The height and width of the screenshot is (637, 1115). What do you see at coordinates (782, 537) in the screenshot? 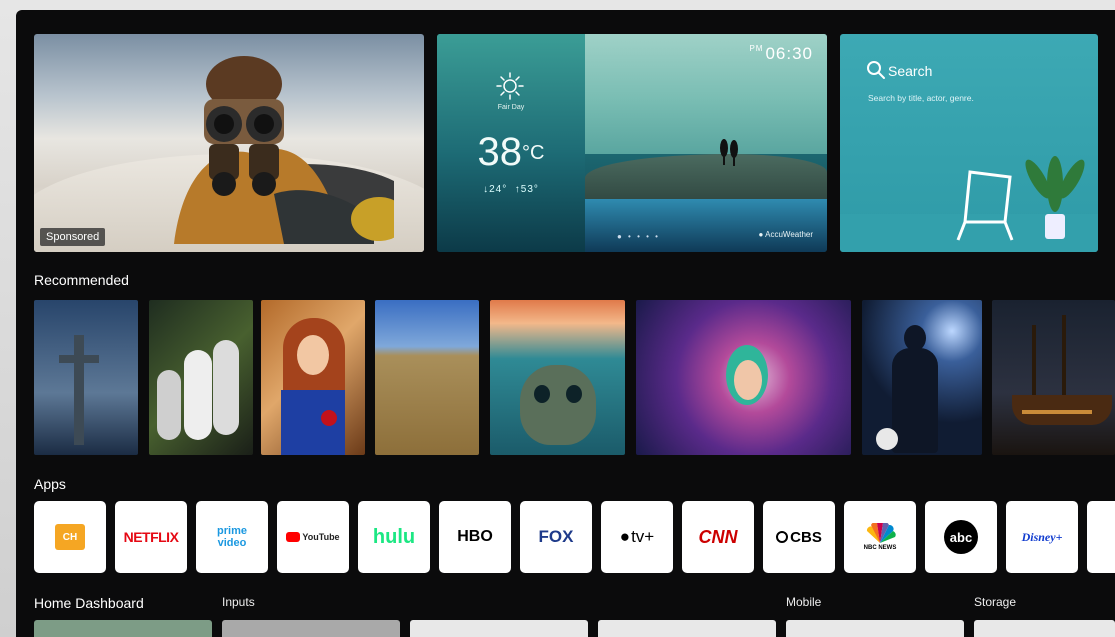
I see `cbs-eye-icon` at bounding box center [782, 537].